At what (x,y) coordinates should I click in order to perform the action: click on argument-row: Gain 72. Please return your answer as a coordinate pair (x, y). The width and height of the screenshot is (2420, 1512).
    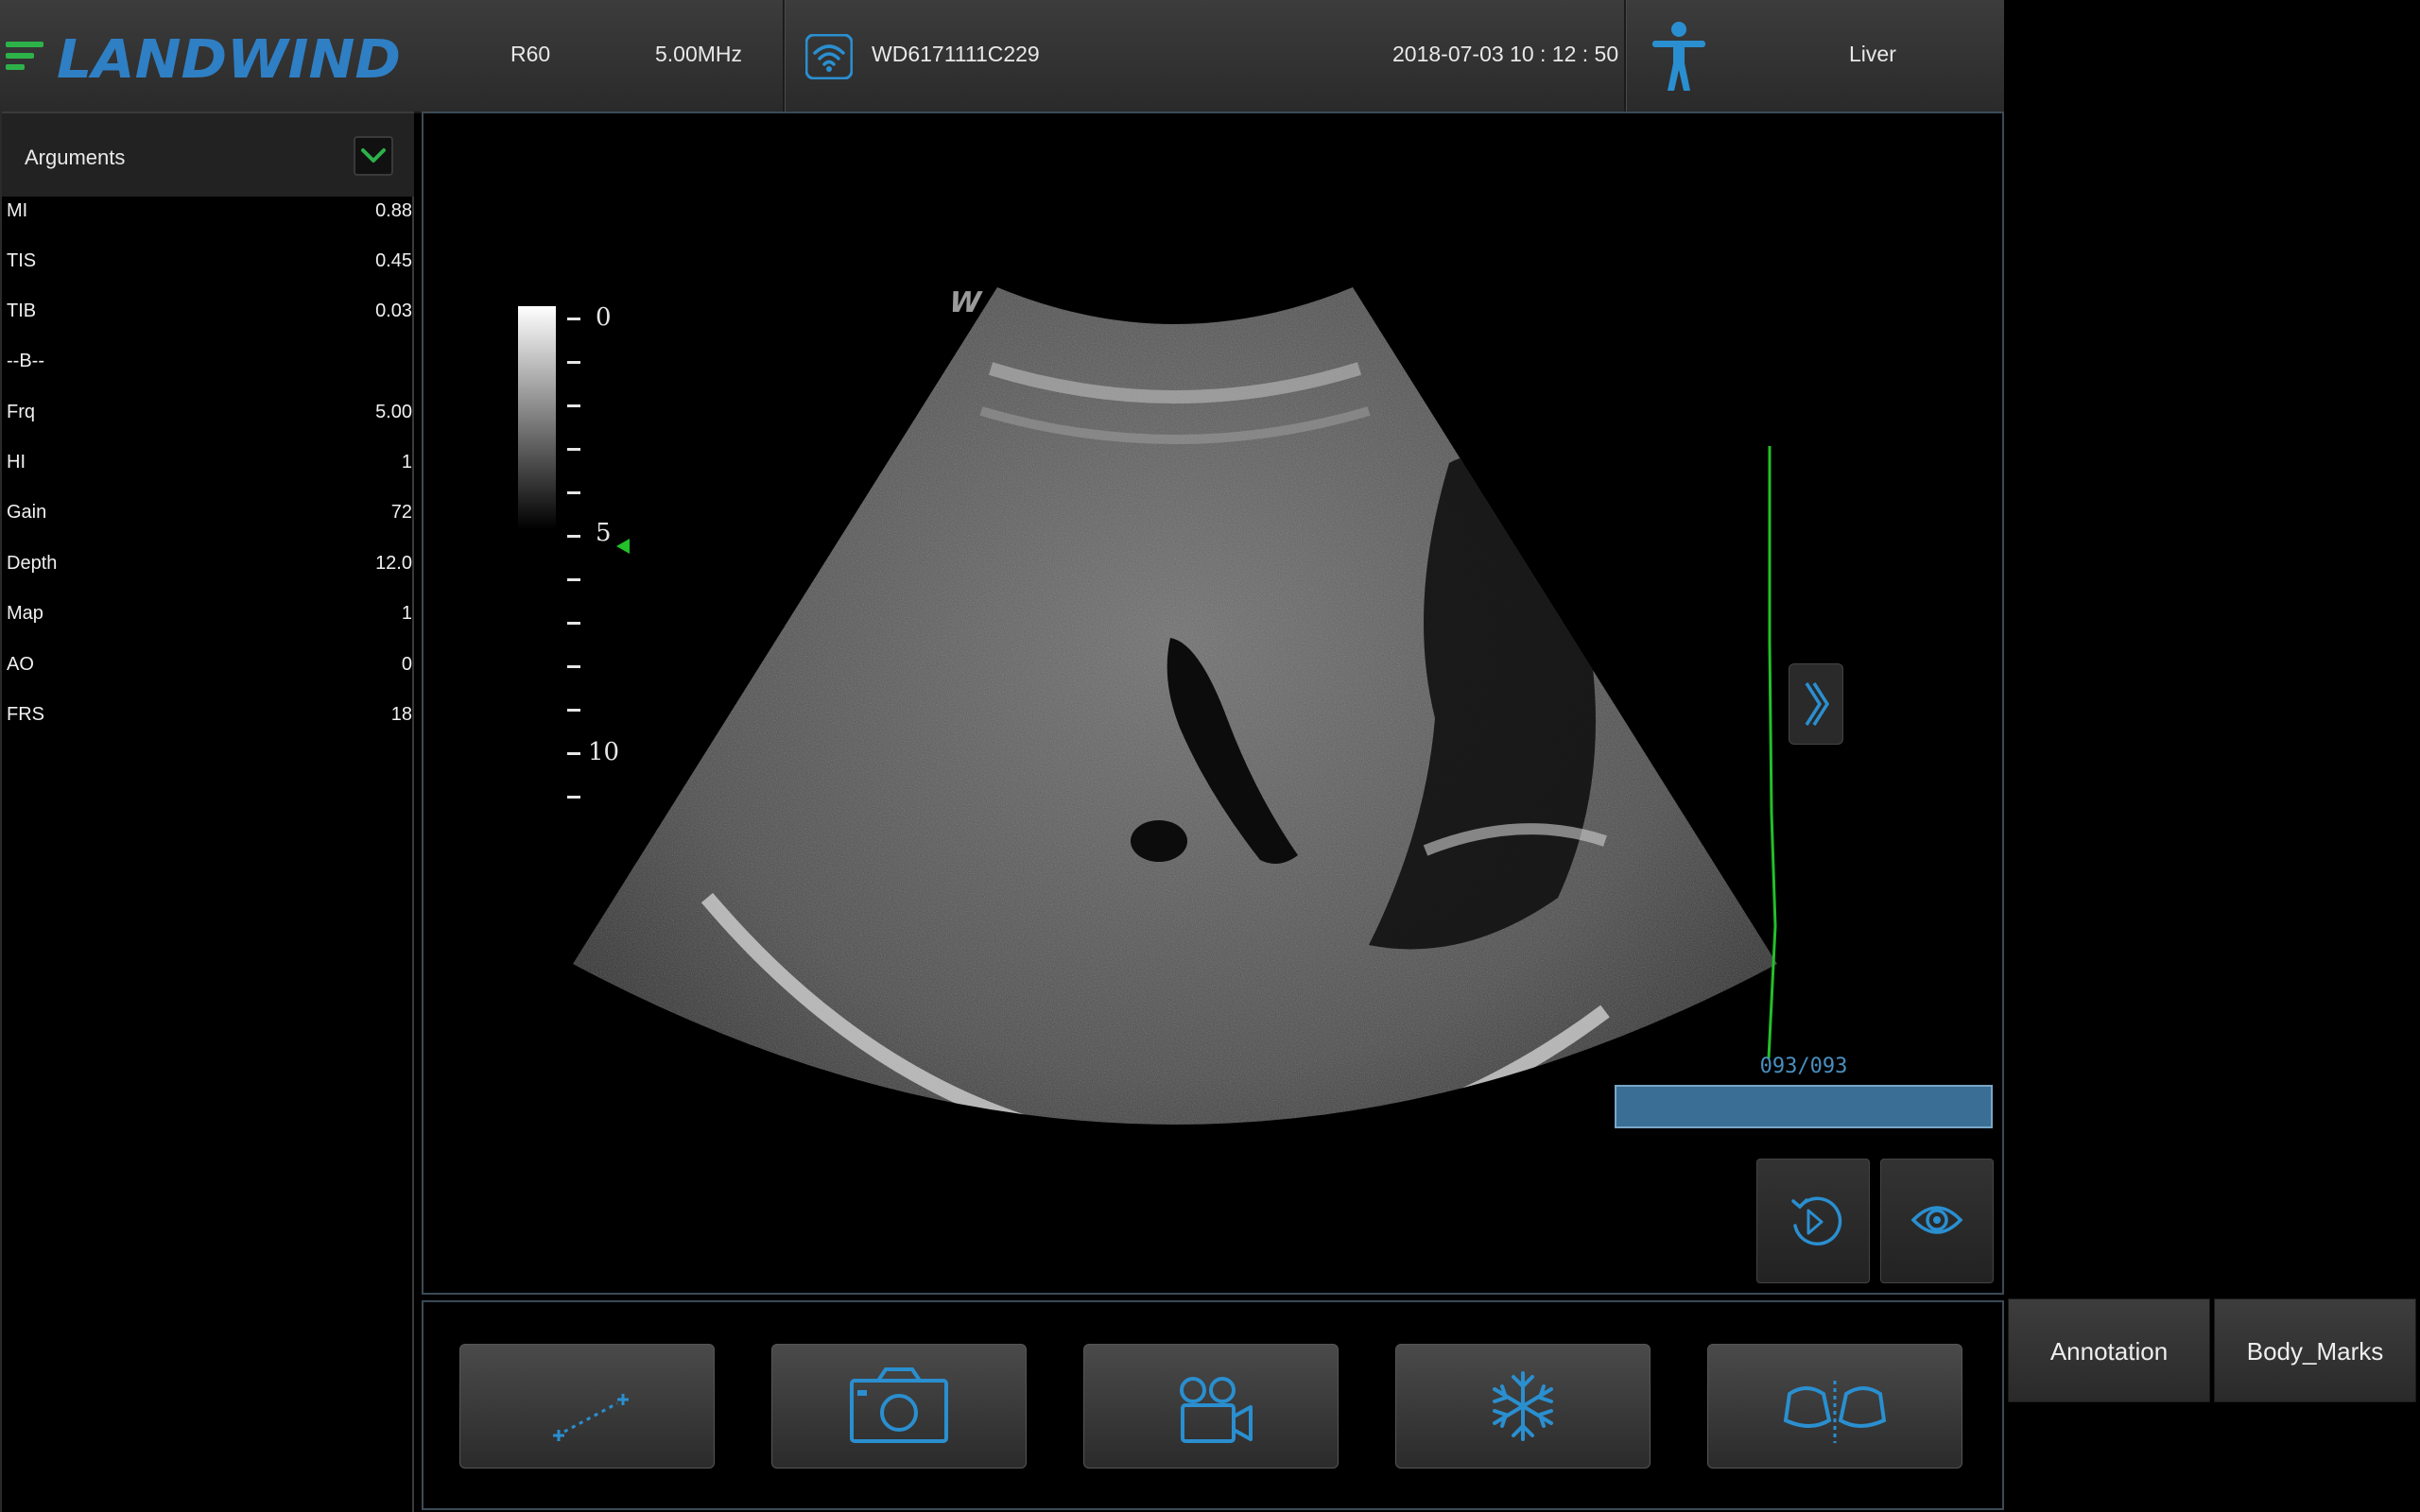
    Looking at the image, I should click on (208, 516).